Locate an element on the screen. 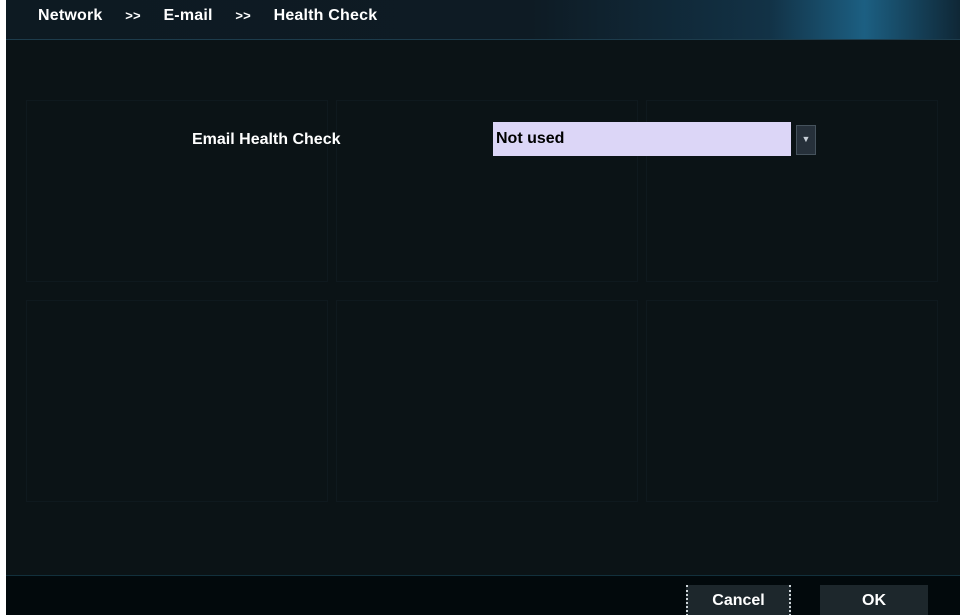 The image size is (970, 615). ok-button: OK is located at coordinates (874, 600).